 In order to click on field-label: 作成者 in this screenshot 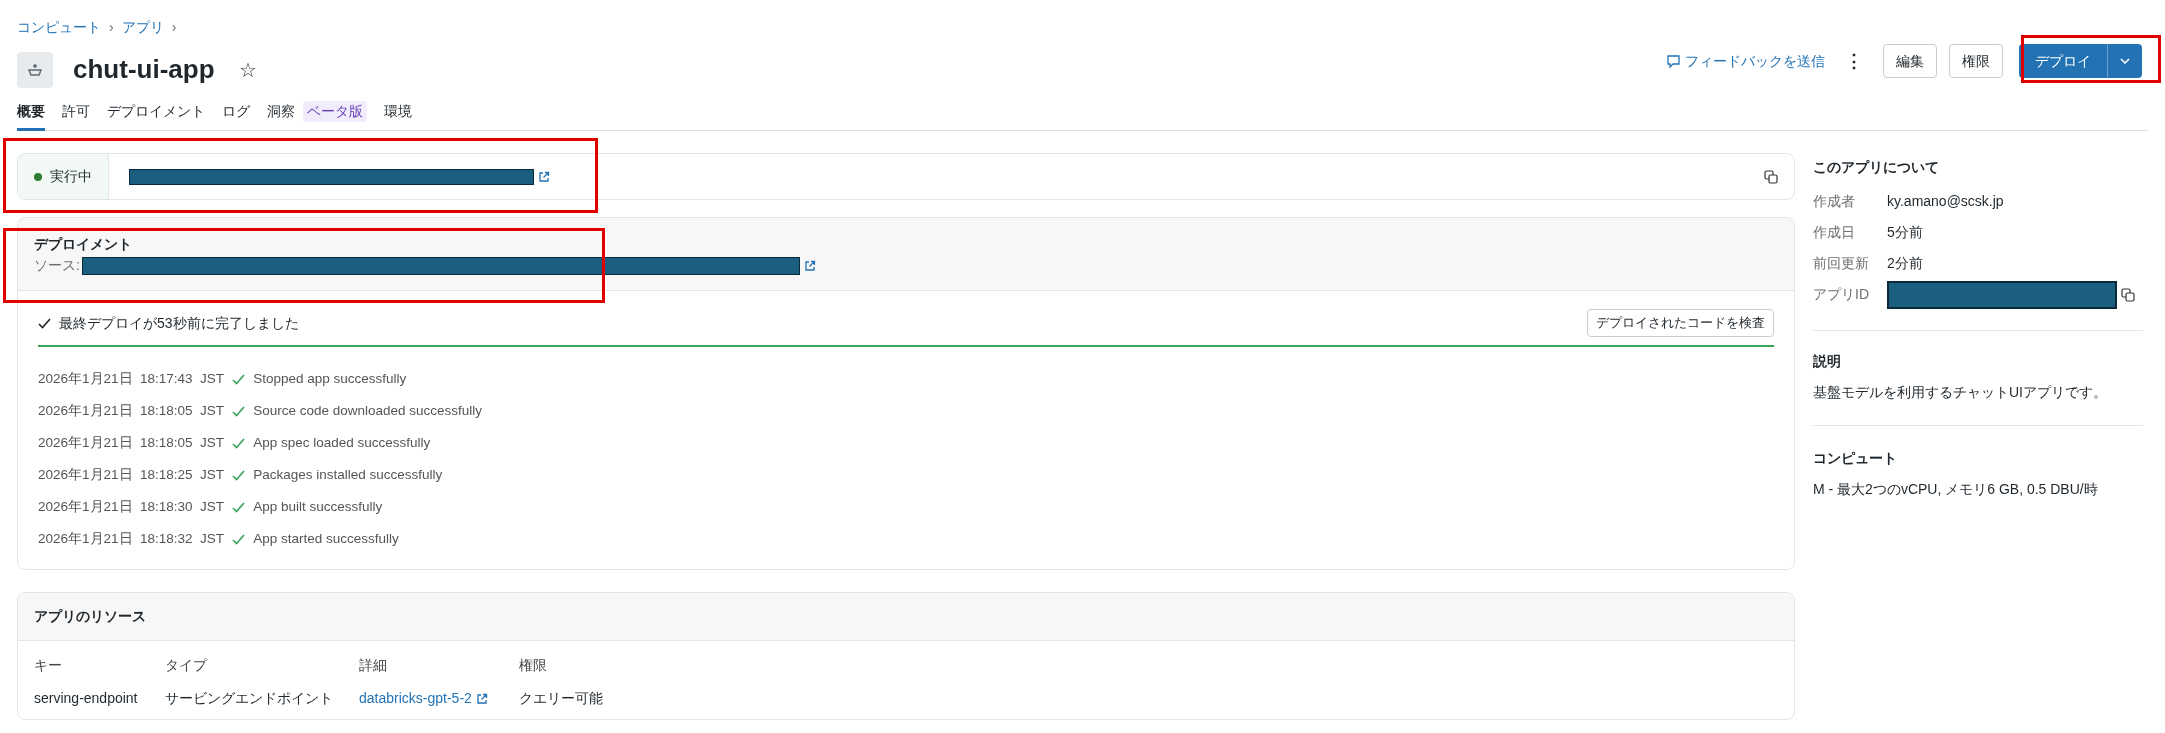, I will do `click(1834, 201)`.